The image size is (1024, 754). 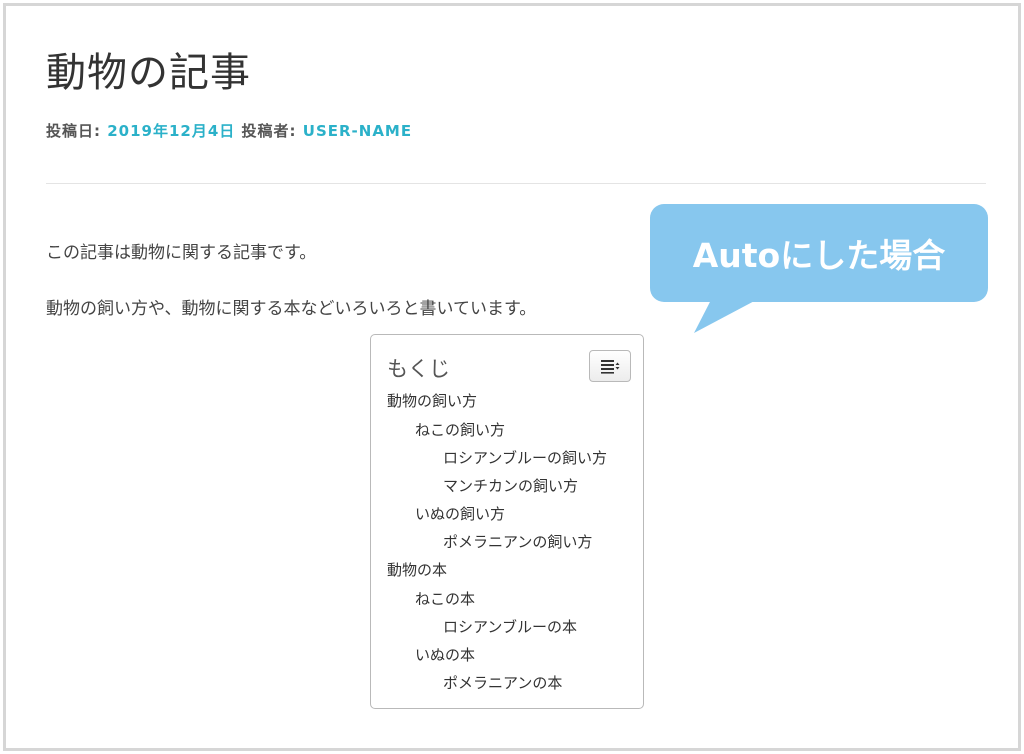 I want to click on toc-toggle-button, so click(x=610, y=366).